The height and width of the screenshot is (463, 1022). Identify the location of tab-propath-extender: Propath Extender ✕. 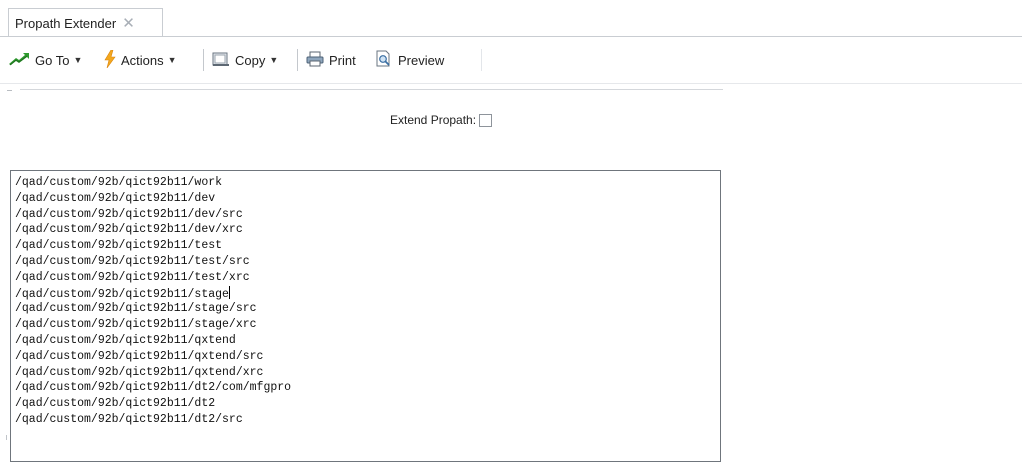
(85, 22).